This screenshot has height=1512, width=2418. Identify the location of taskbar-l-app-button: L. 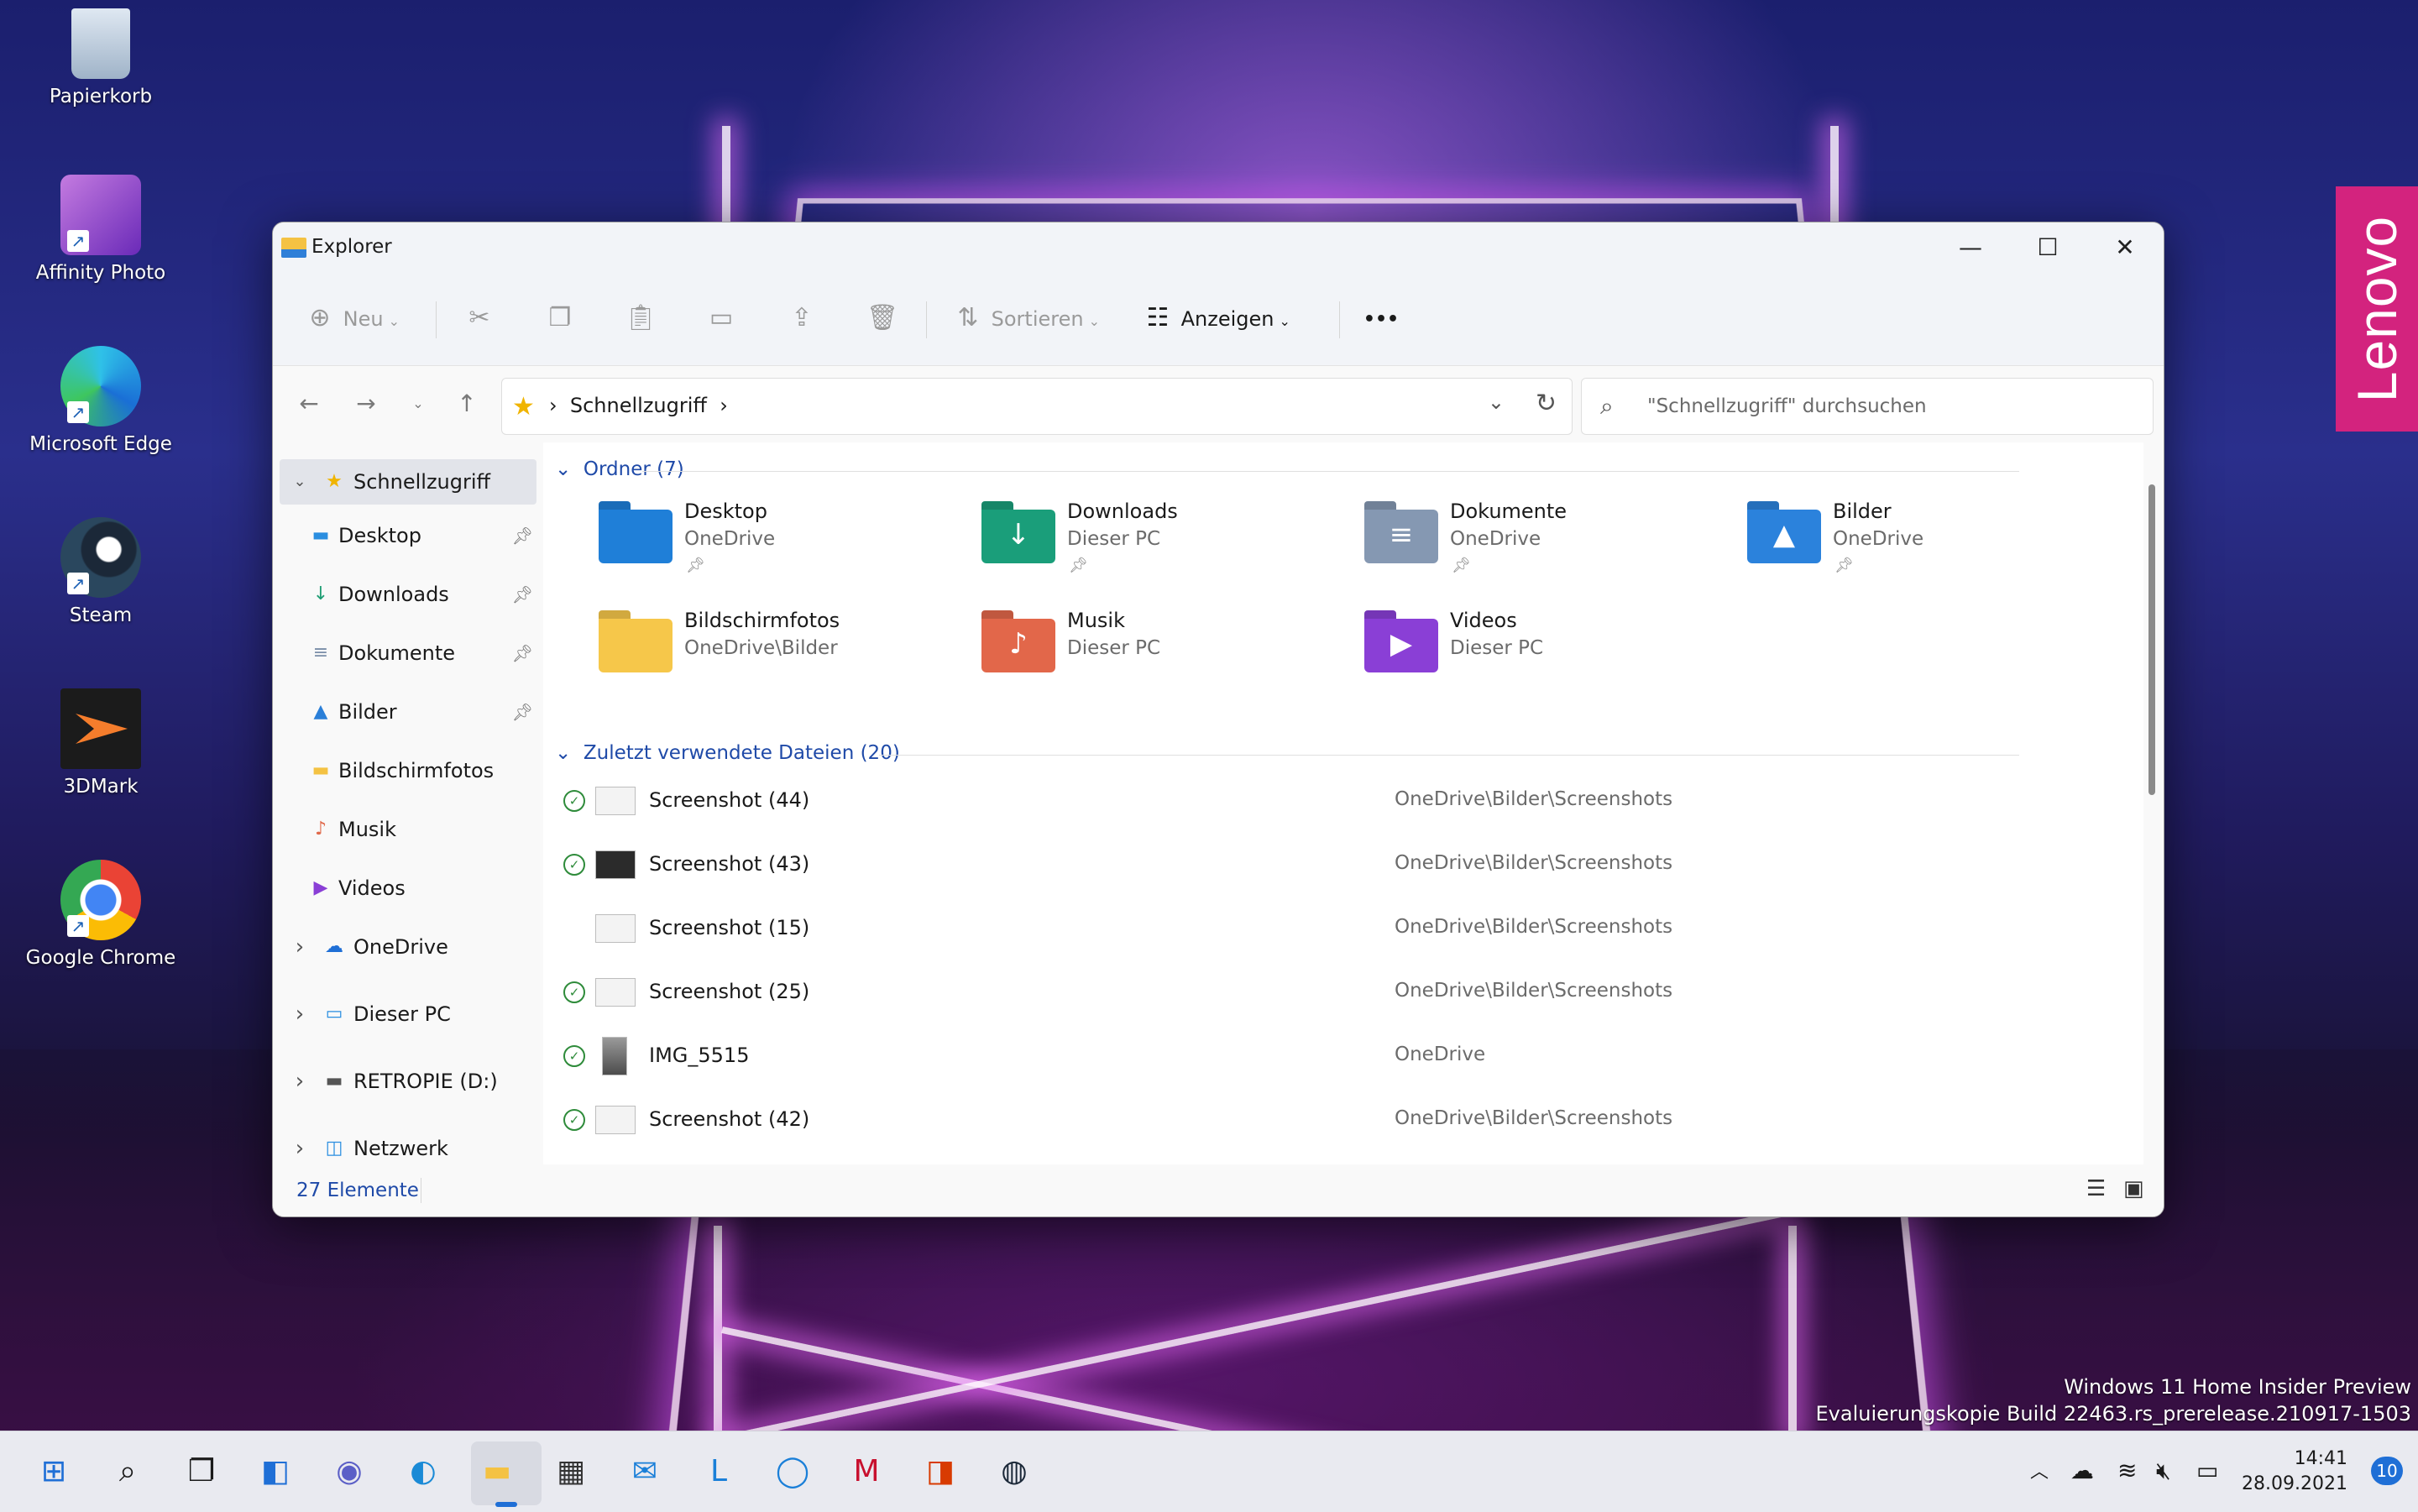
(719, 1472).